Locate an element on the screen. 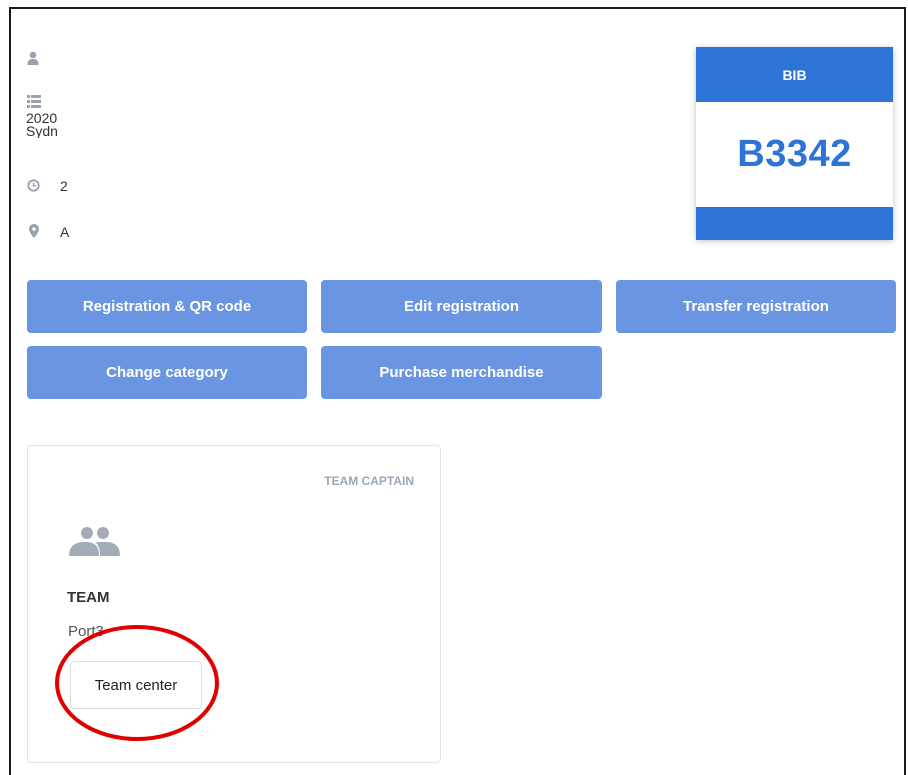 This screenshot has width=908, height=775. edit-registration-button: Edit registration is located at coordinates (461, 306).